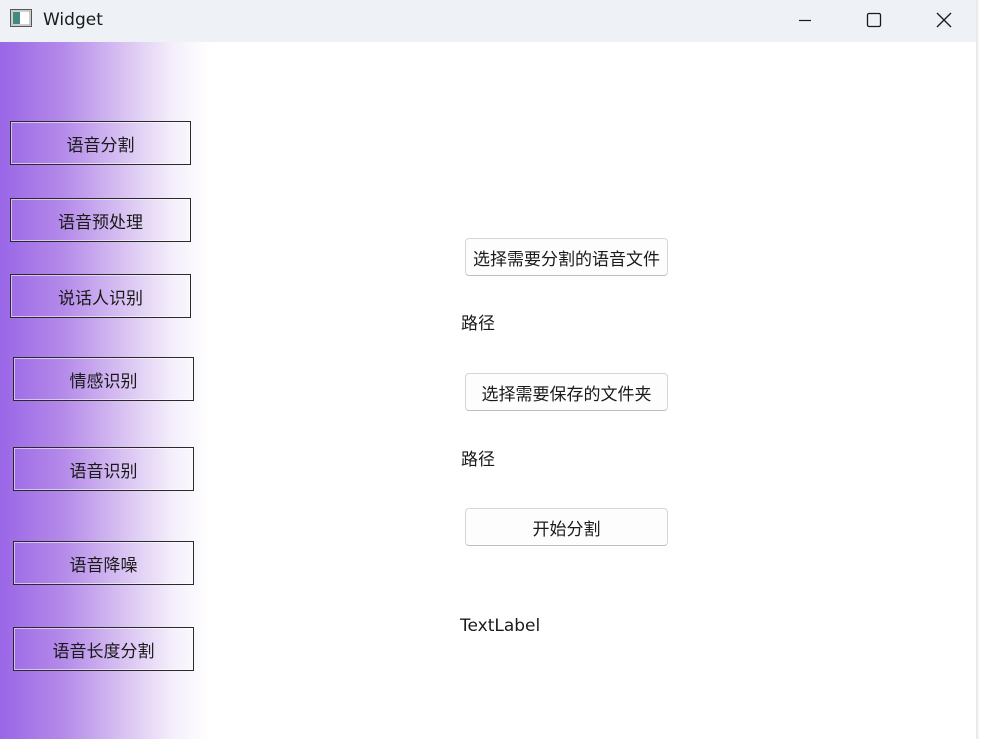  I want to click on sidebar-item-label: 语音分割, so click(100, 145).